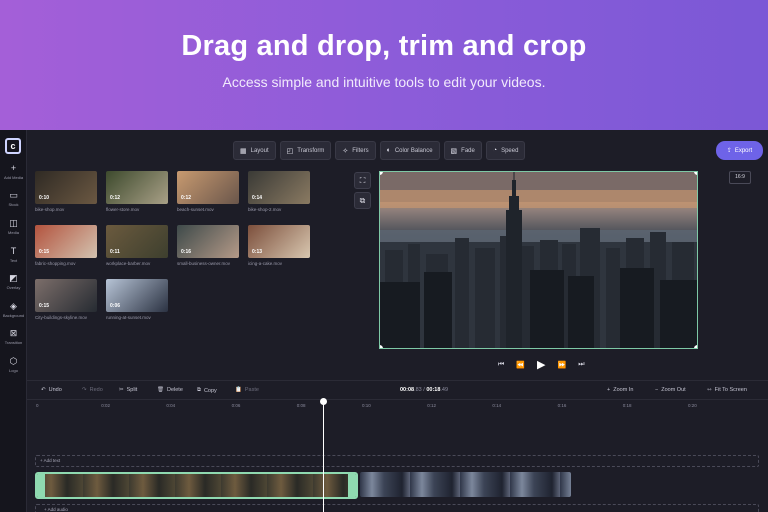 This screenshot has height=512, width=768. I want to click on add-audio-track: + Add audio, so click(397, 508).